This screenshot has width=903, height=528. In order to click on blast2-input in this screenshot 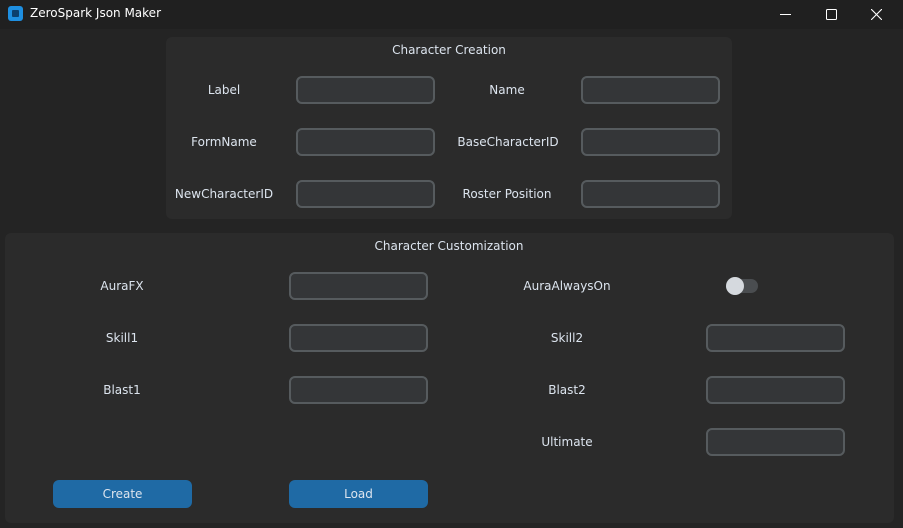, I will do `click(775, 390)`.